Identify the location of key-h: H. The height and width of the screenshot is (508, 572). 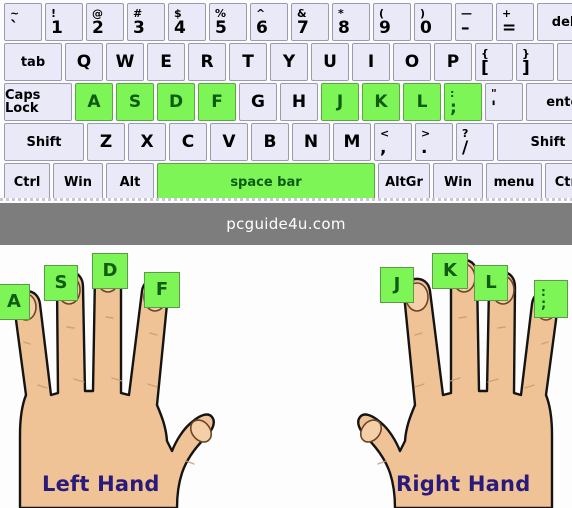
(299, 102).